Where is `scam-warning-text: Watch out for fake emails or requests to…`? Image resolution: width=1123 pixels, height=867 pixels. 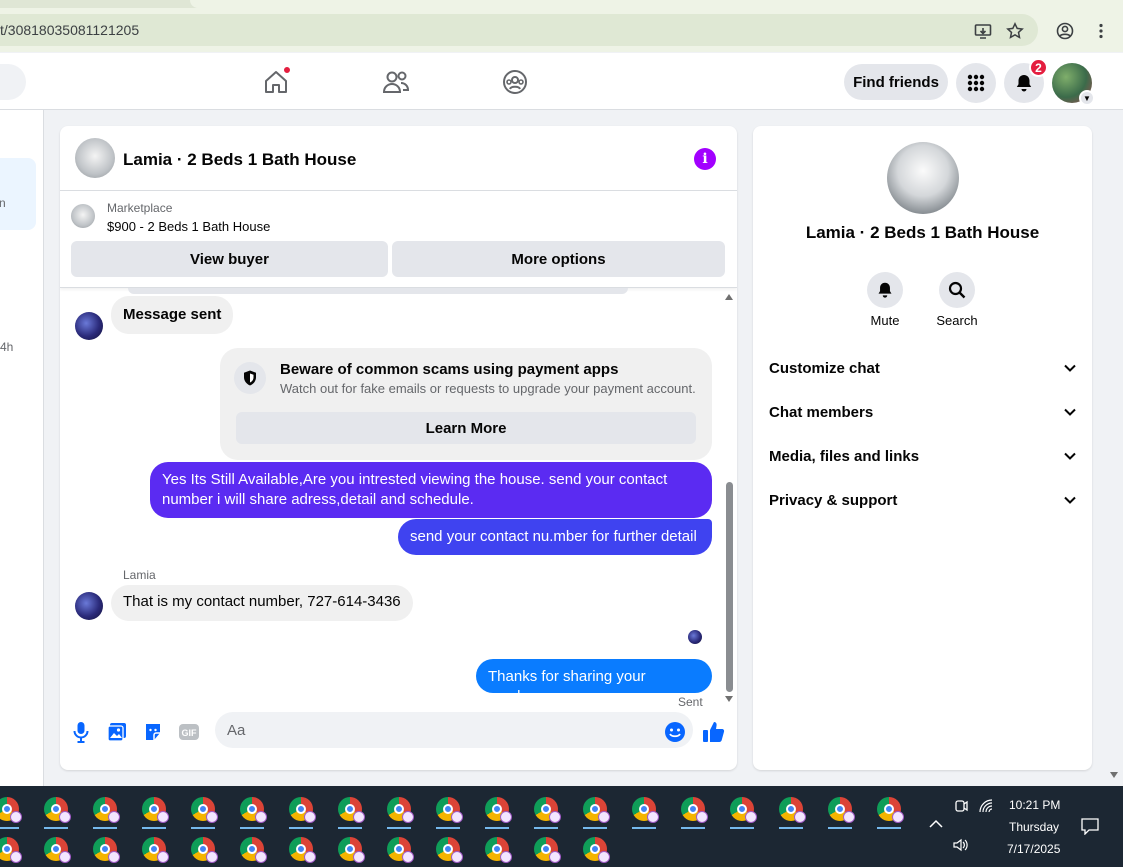 scam-warning-text: Watch out for fake emails or requests to… is located at coordinates (488, 388).